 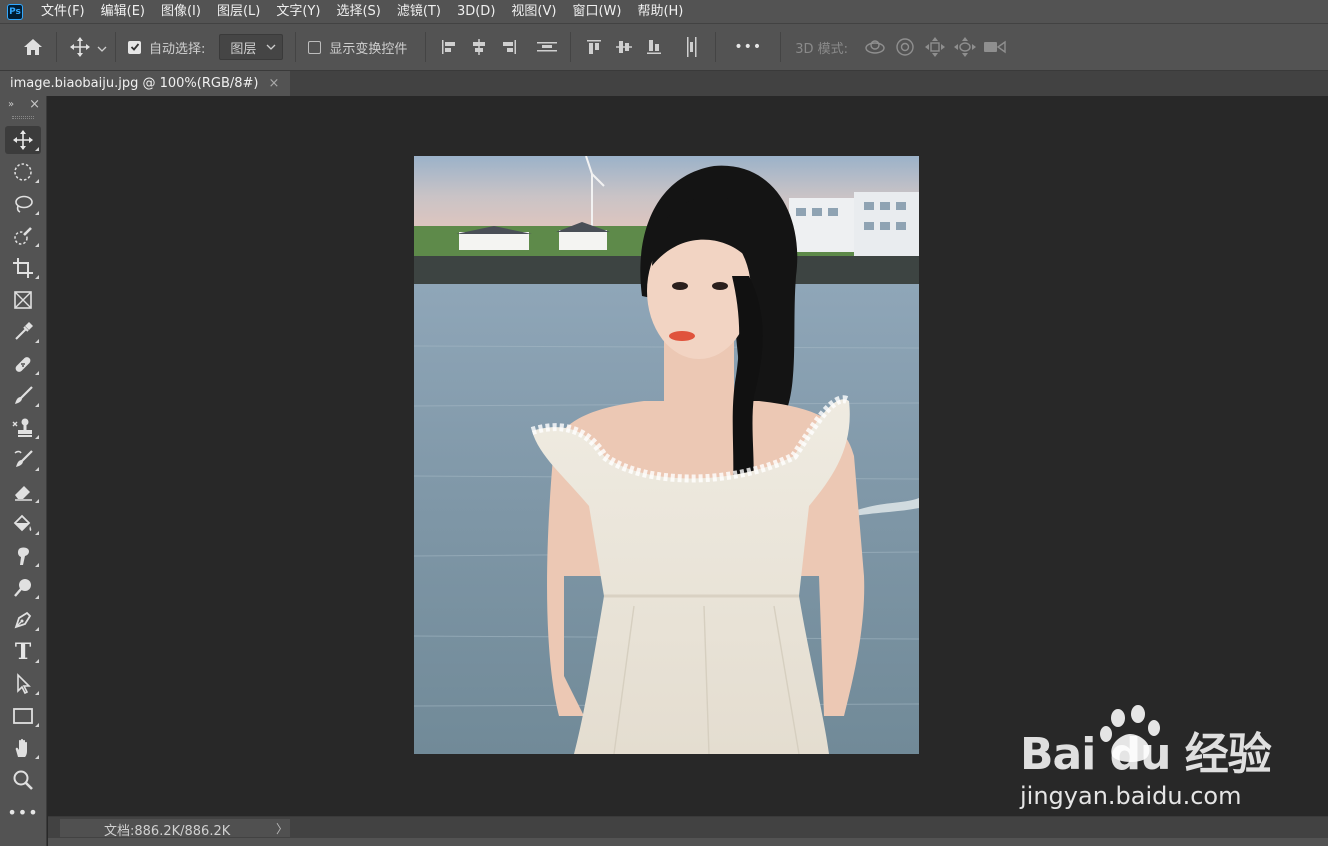 I want to click on tools-panel: » × T •••, so click(x=23, y=471).